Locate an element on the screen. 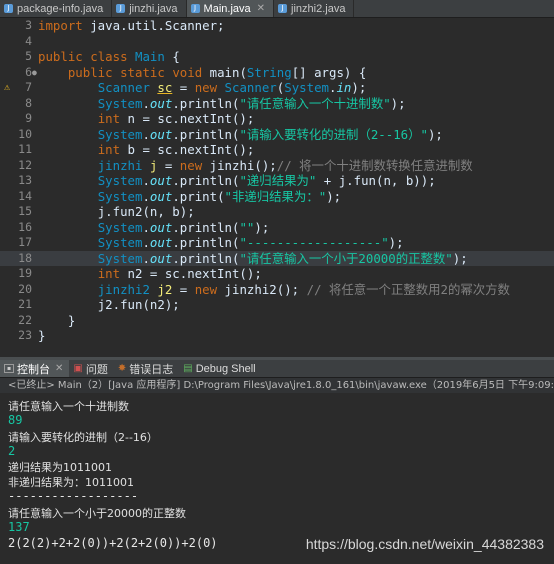  code-text: j.fun2(n, b); is located at coordinates (146, 211).